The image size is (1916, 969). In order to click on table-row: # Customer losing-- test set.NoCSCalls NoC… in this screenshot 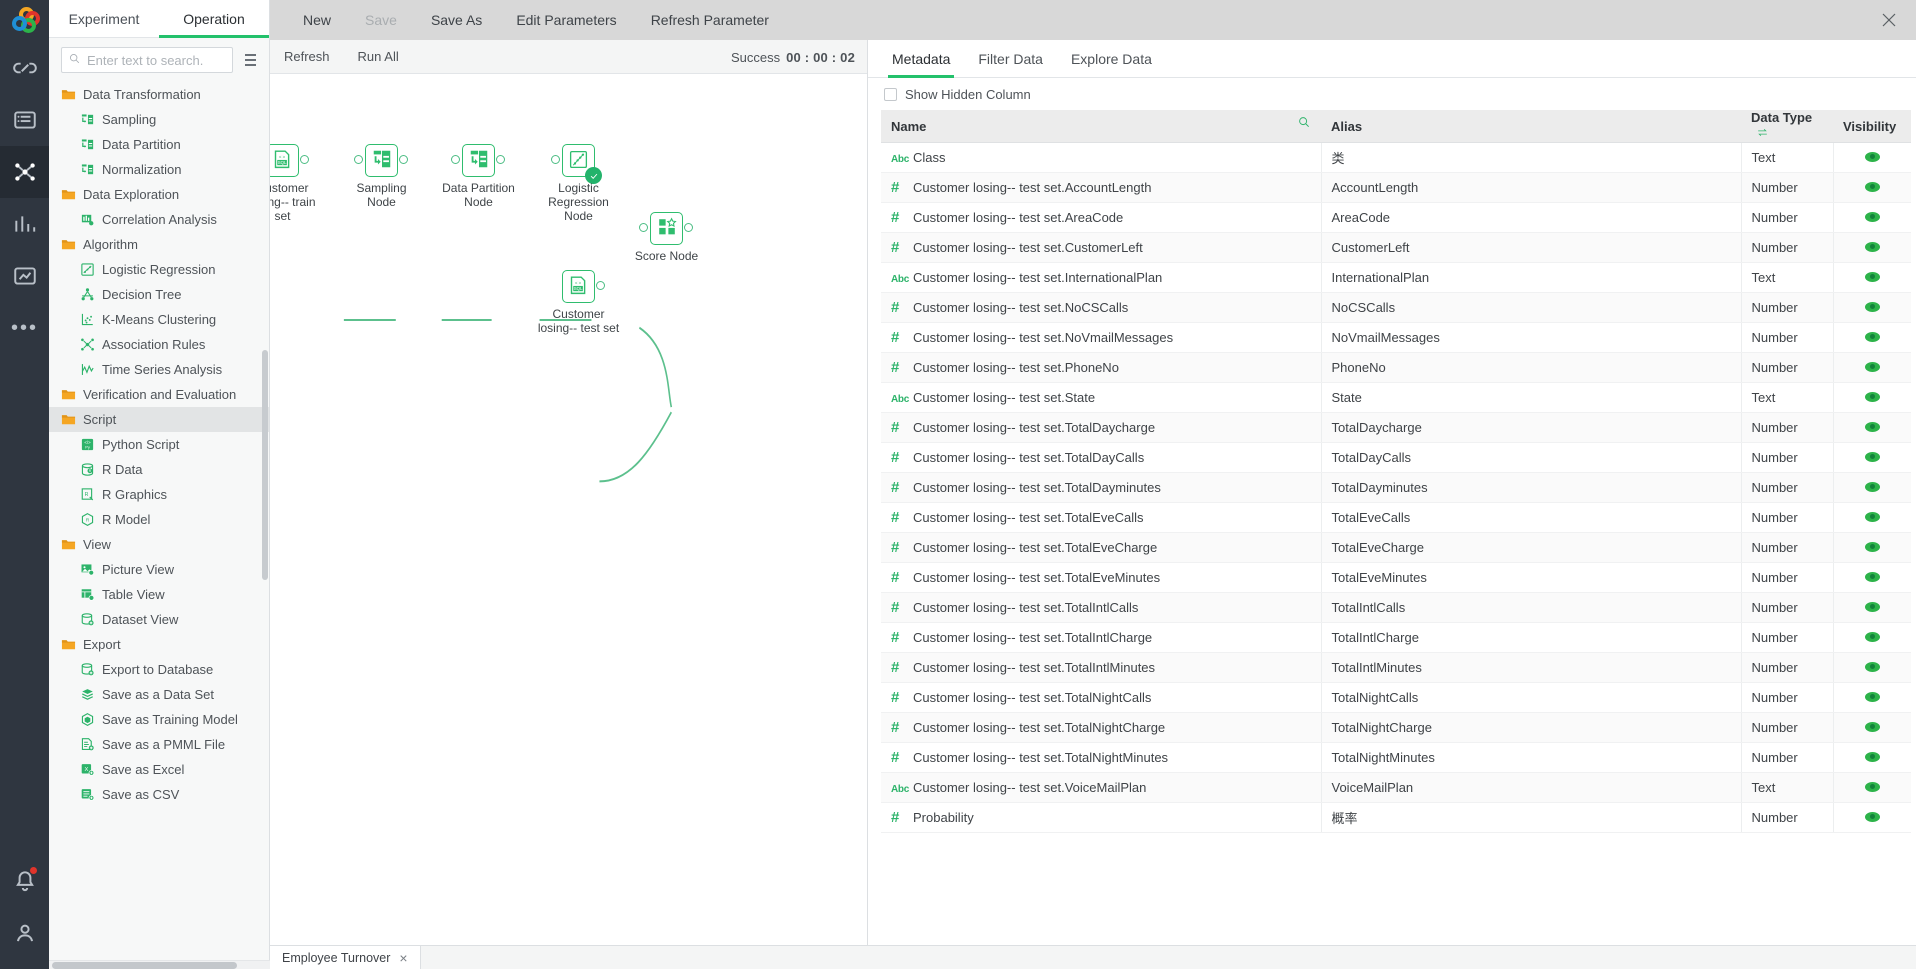, I will do `click(1396, 307)`.